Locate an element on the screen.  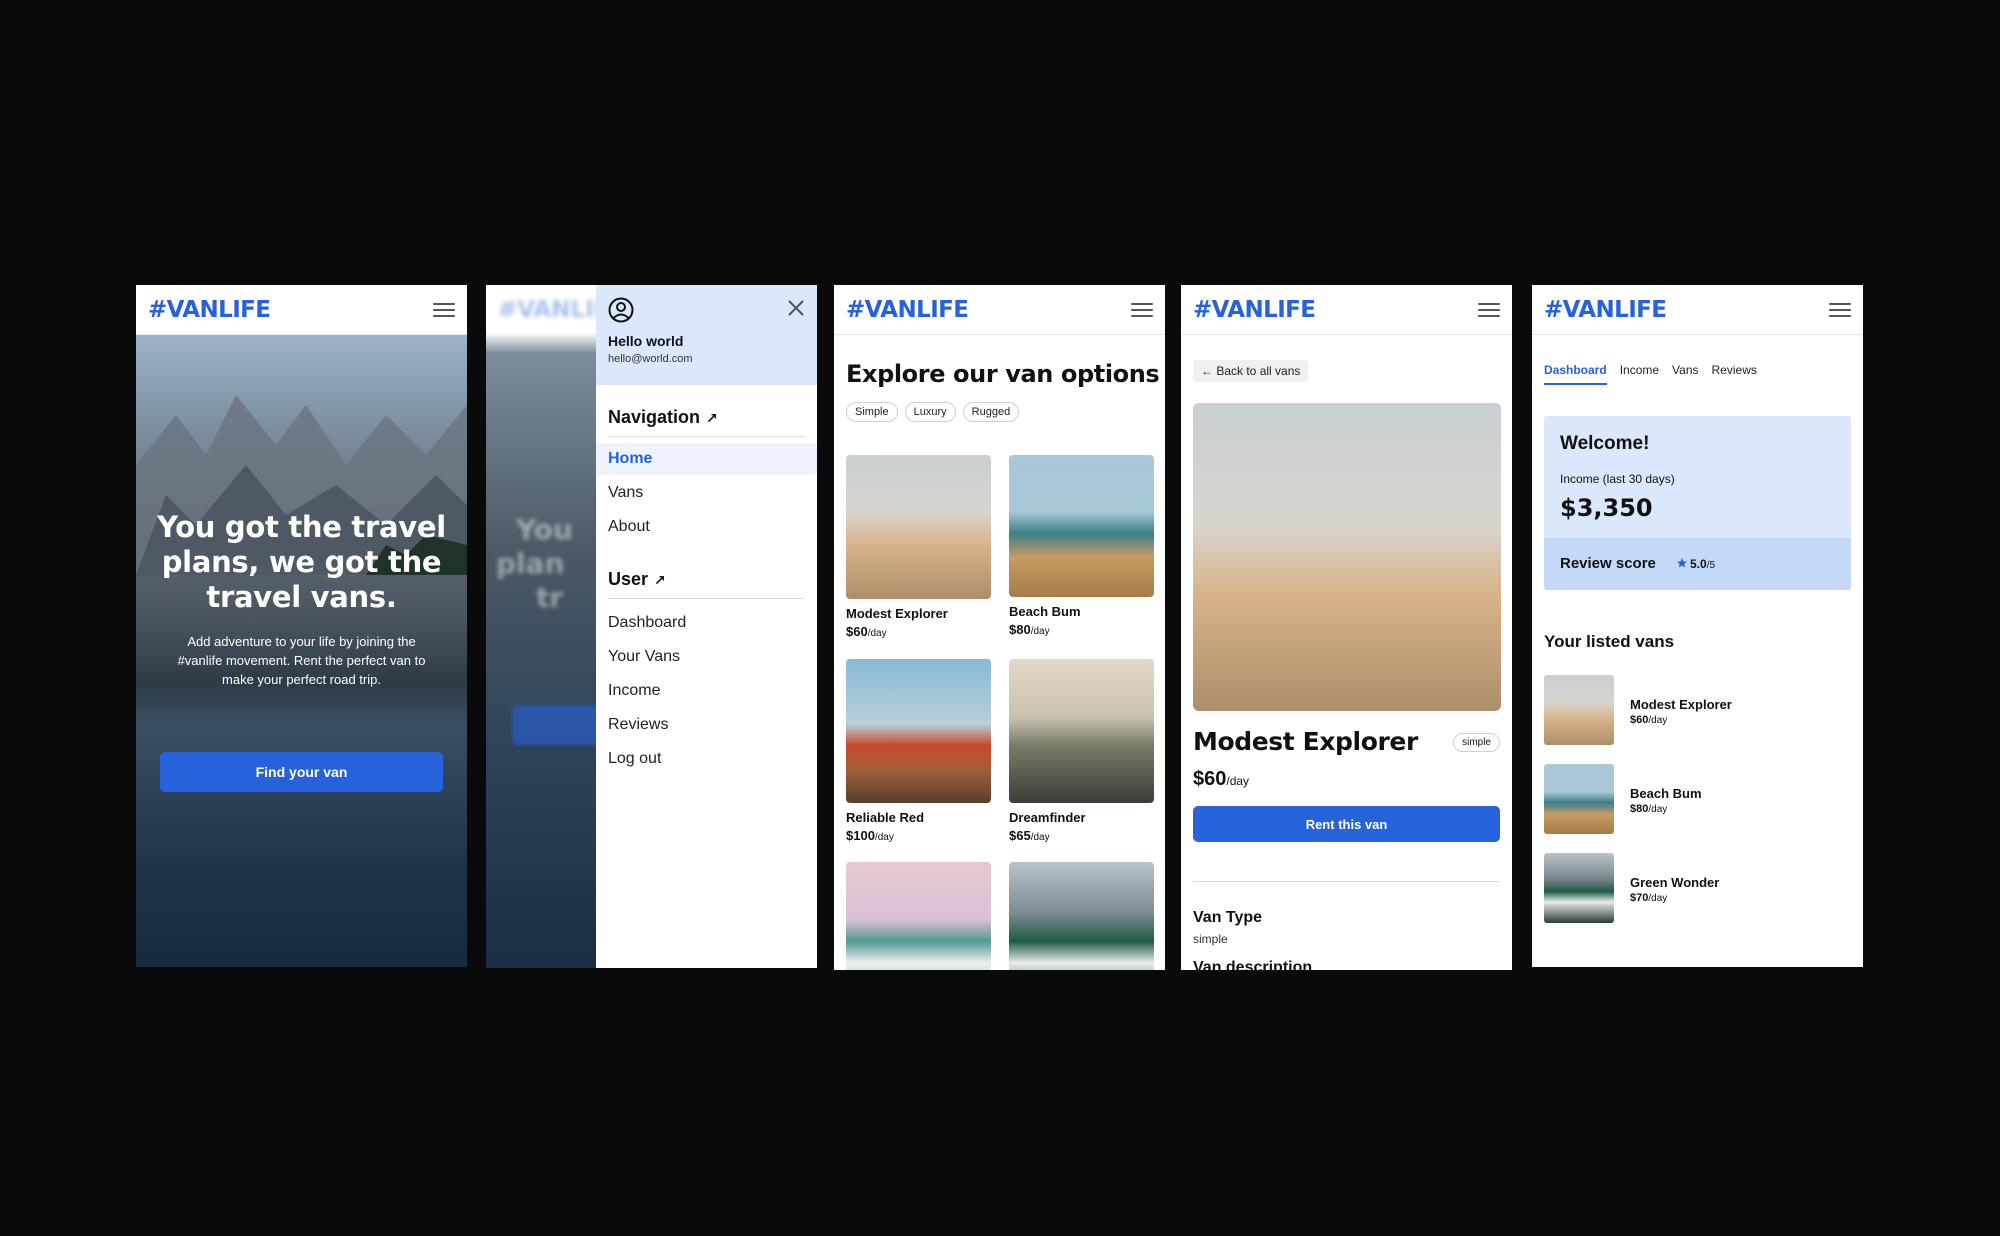
blurred-headline: plan is located at coordinates (530, 563).